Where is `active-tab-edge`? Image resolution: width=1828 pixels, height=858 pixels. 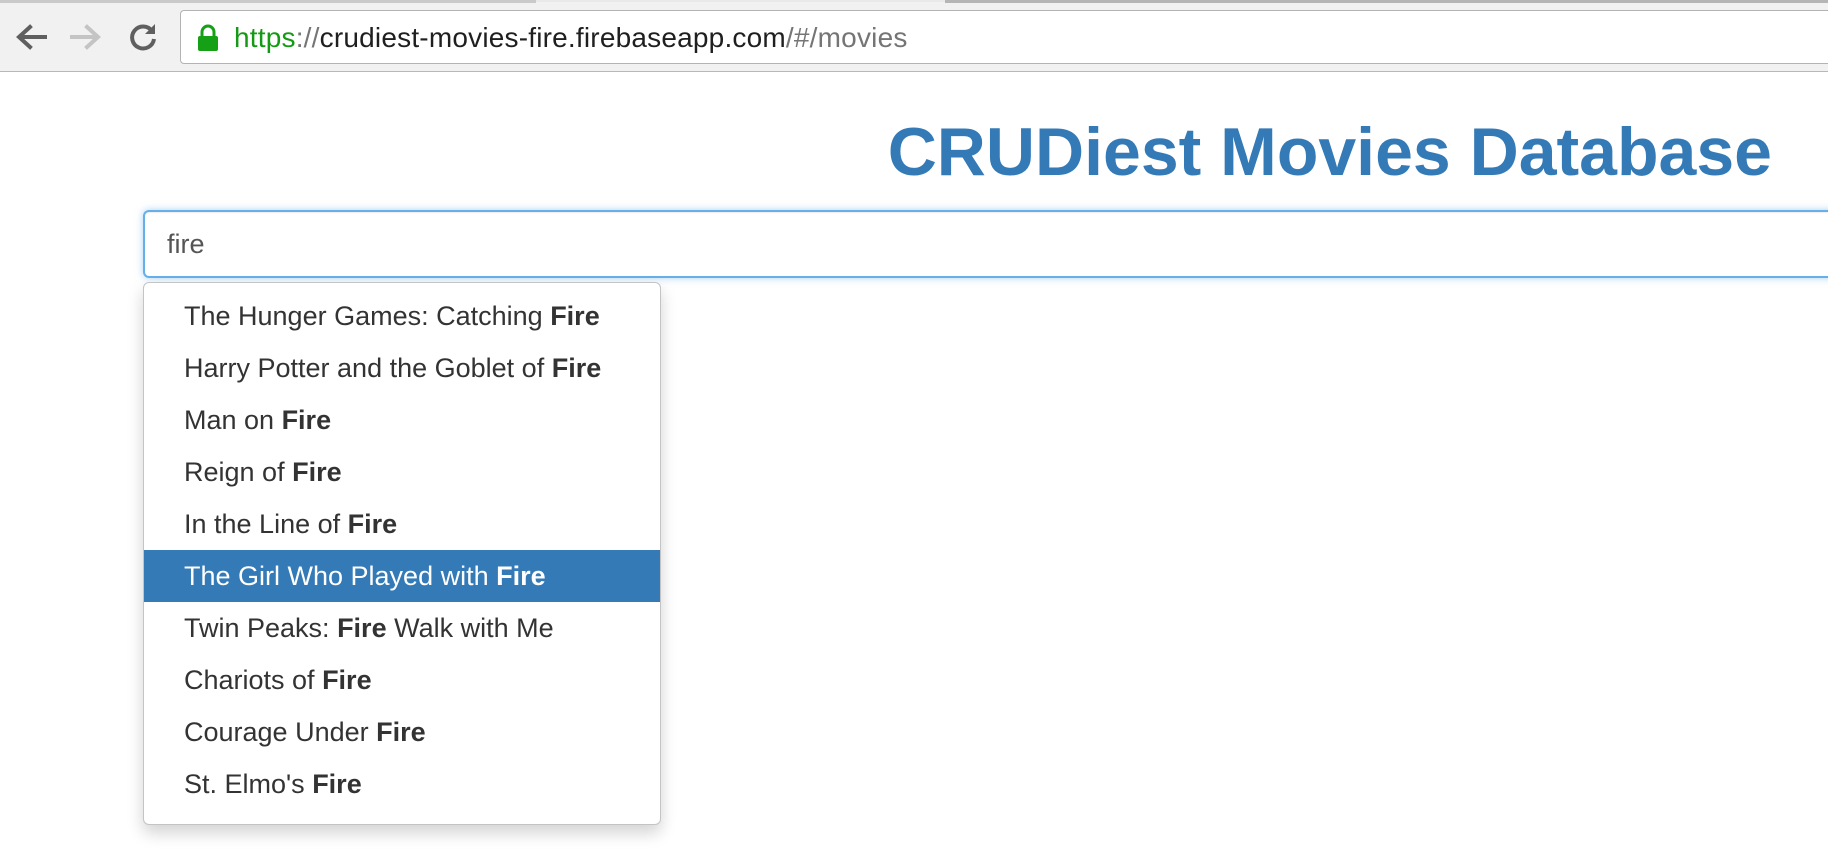
active-tab-edge is located at coordinates (740, 1).